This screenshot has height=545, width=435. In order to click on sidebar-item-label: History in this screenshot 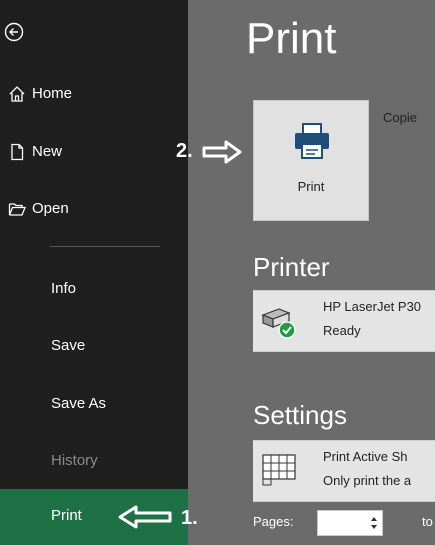, I will do `click(74, 460)`.